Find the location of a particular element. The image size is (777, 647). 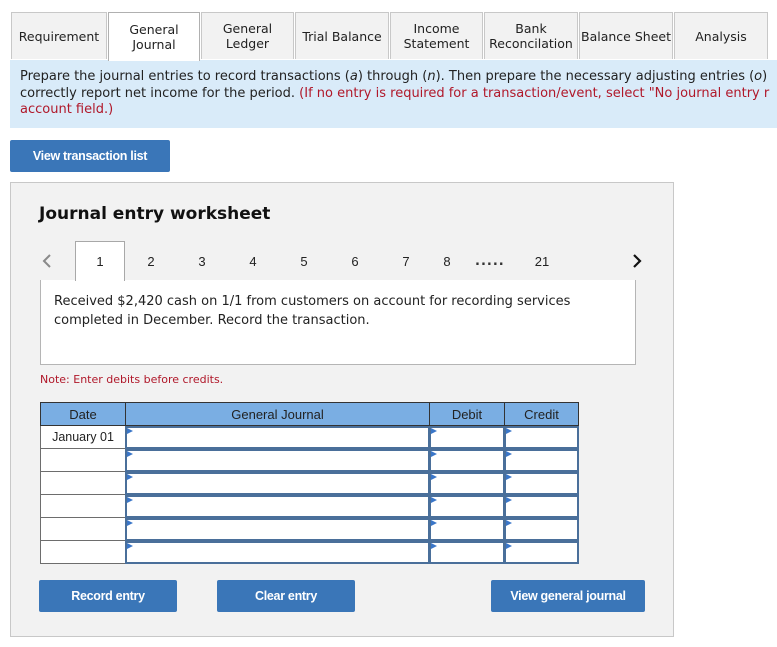

tab-label: Income Statement is located at coordinates (436, 36).